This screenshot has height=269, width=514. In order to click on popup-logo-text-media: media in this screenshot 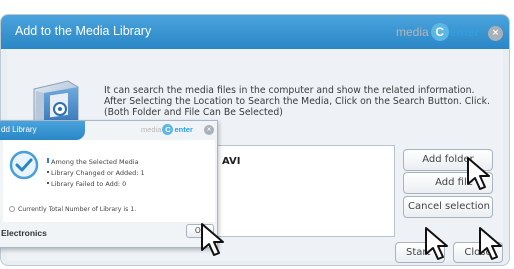, I will do `click(151, 129)`.